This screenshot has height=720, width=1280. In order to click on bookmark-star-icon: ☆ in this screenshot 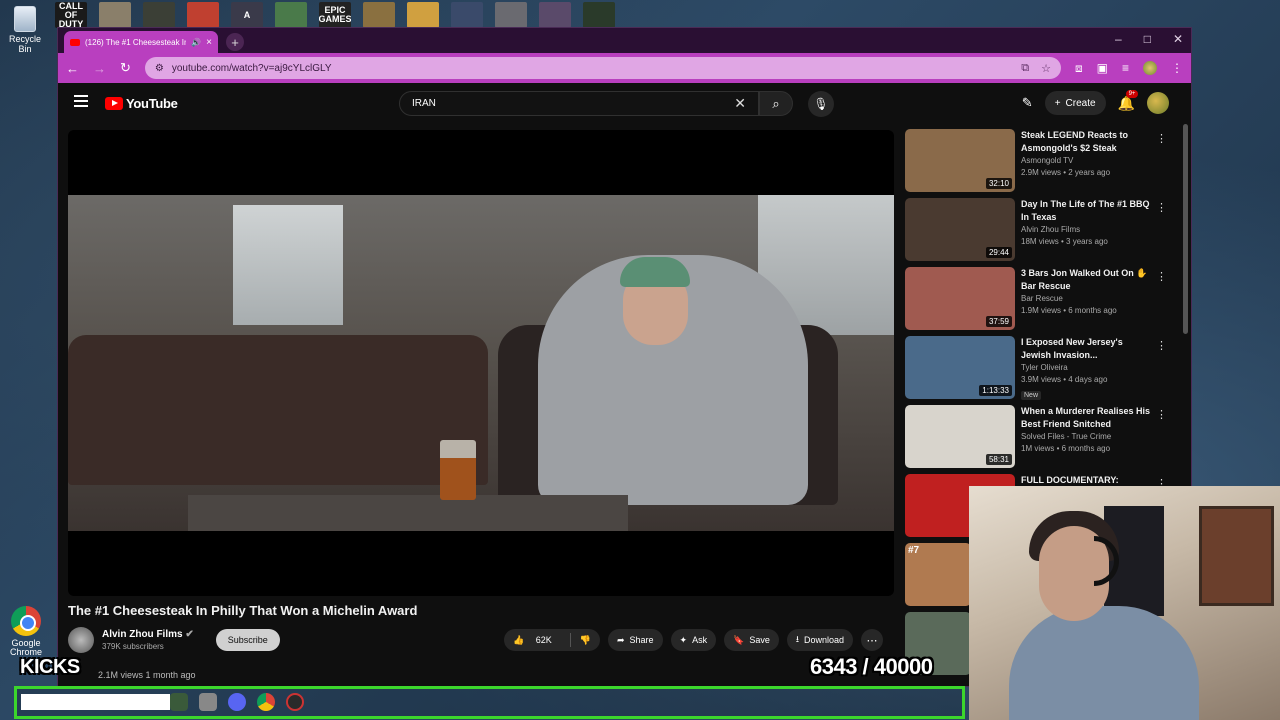, I will do `click(1046, 68)`.